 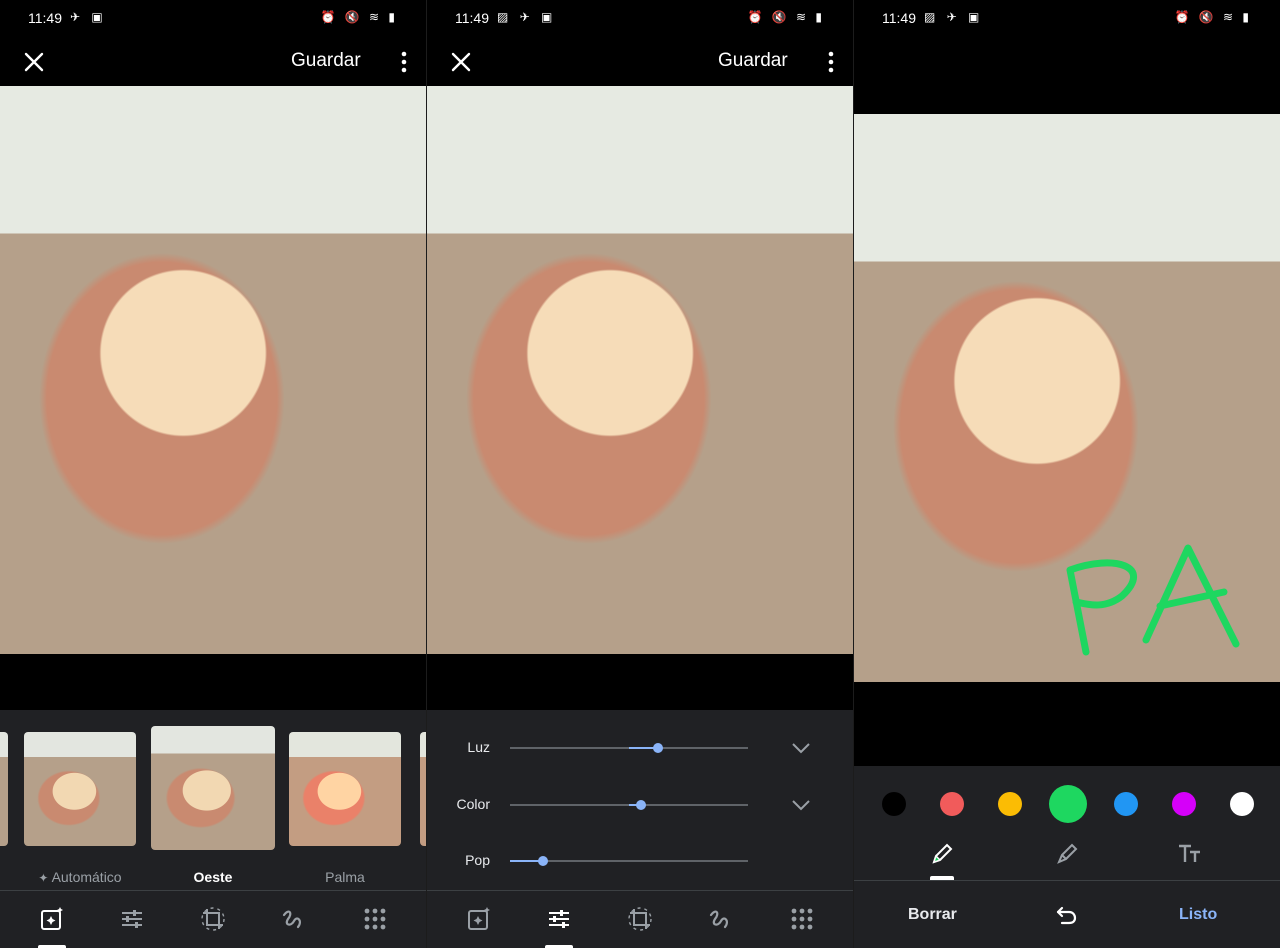 I want to click on slider-label-color: Color, so click(x=473, y=804).